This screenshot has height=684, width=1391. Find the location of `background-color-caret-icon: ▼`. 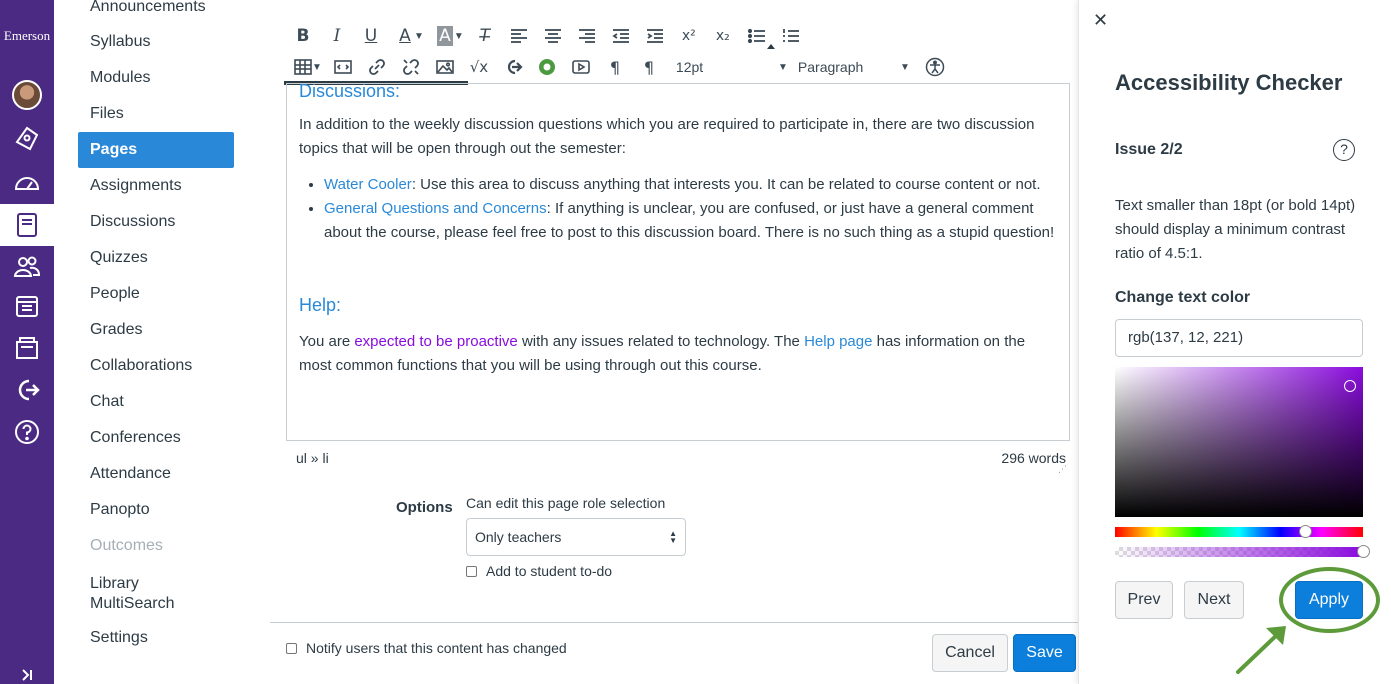

background-color-caret-icon: ▼ is located at coordinates (459, 36).